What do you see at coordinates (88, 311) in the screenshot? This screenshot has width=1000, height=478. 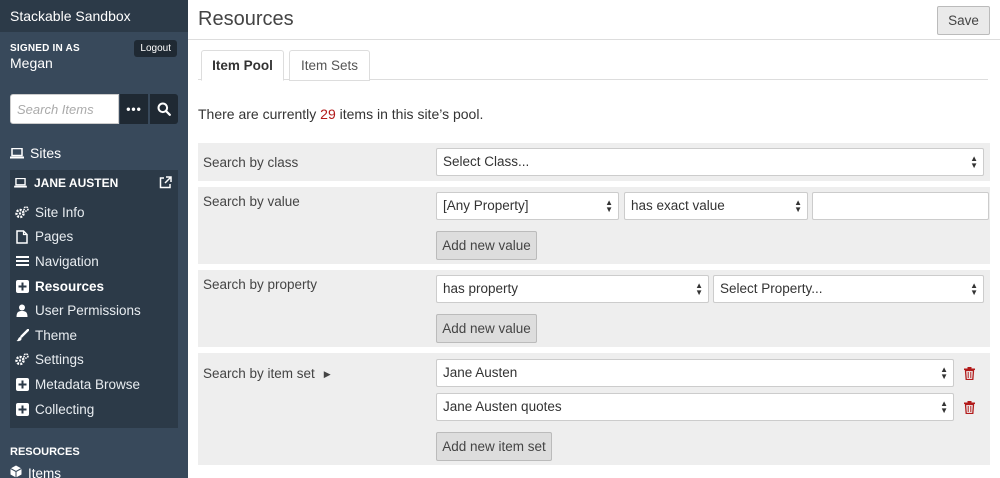 I see `nav-label: User Permissions` at bounding box center [88, 311].